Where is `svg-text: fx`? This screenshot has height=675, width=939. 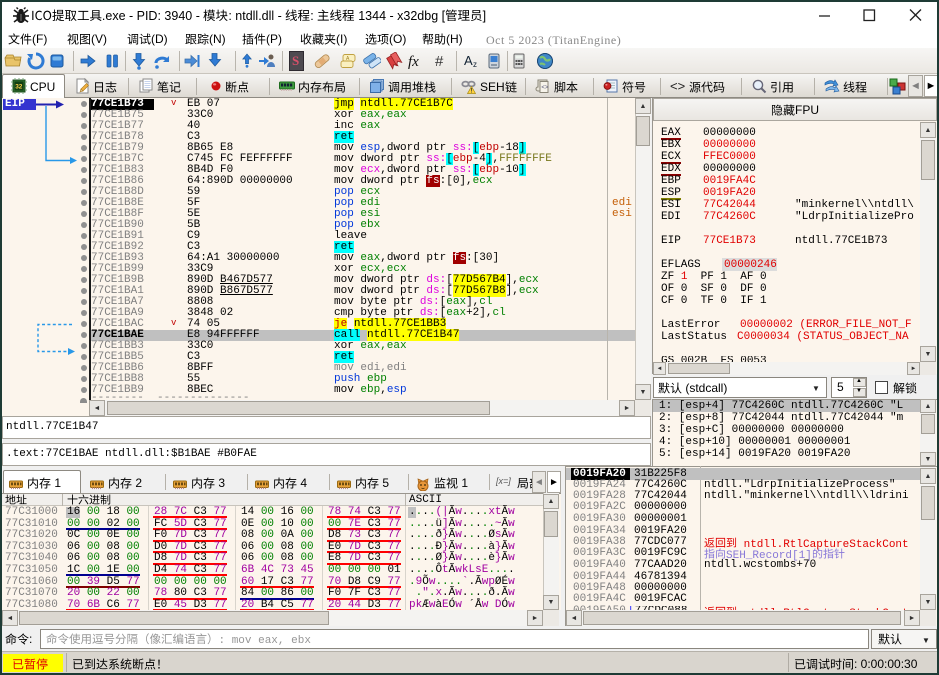
svg-text: fx is located at coordinates (413, 62).